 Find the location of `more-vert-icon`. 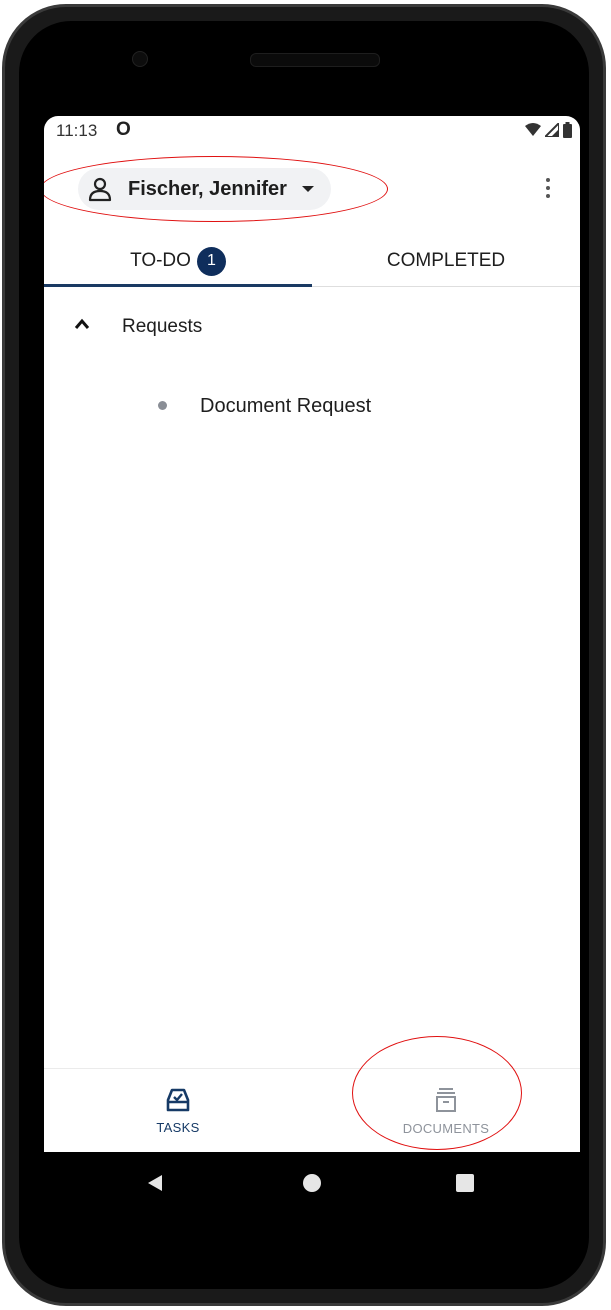

more-vert-icon is located at coordinates (548, 188).